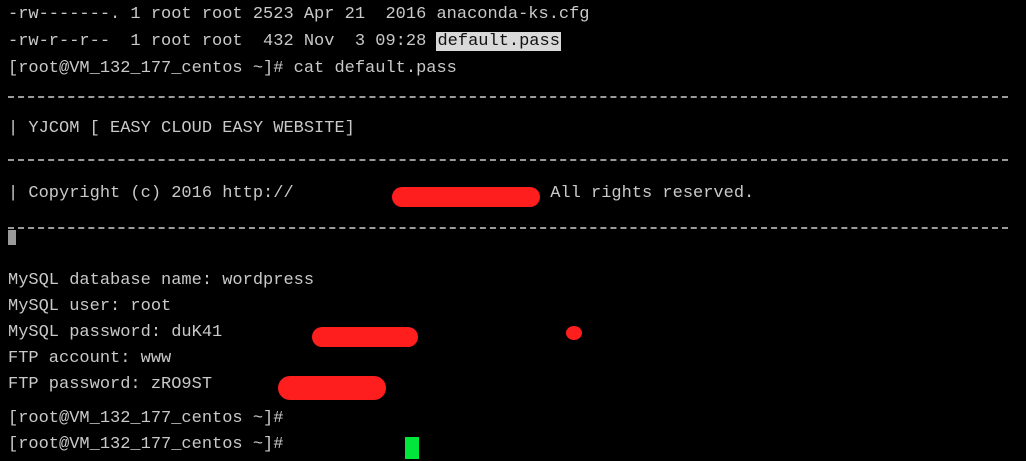 Image resolution: width=1026 pixels, height=461 pixels. What do you see at coordinates (90, 306) in the screenshot?
I see `mysql-user: MySQL user: root` at bounding box center [90, 306].